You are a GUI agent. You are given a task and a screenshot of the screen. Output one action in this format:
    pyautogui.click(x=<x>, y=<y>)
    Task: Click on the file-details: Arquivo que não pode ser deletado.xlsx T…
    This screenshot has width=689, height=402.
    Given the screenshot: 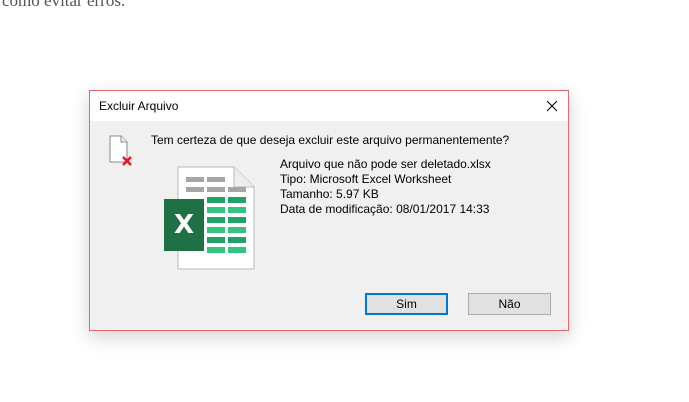 What is the action you would take?
    pyautogui.click(x=385, y=187)
    